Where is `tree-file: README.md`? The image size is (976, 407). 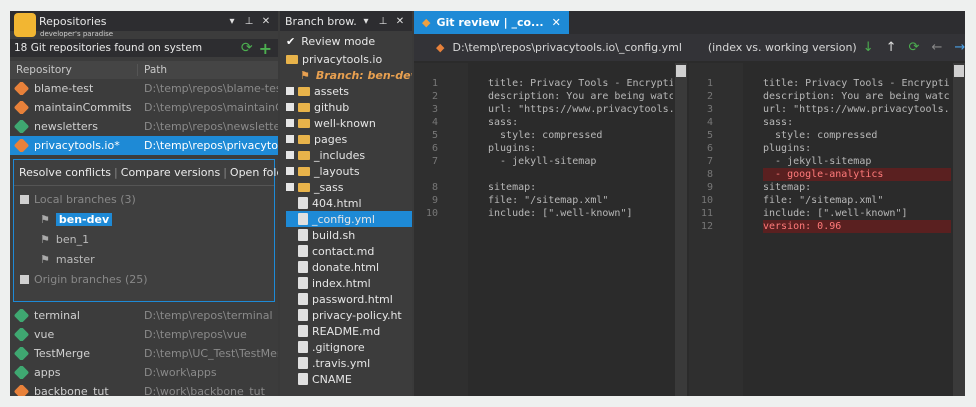
tree-file: README.md is located at coordinates (349, 331).